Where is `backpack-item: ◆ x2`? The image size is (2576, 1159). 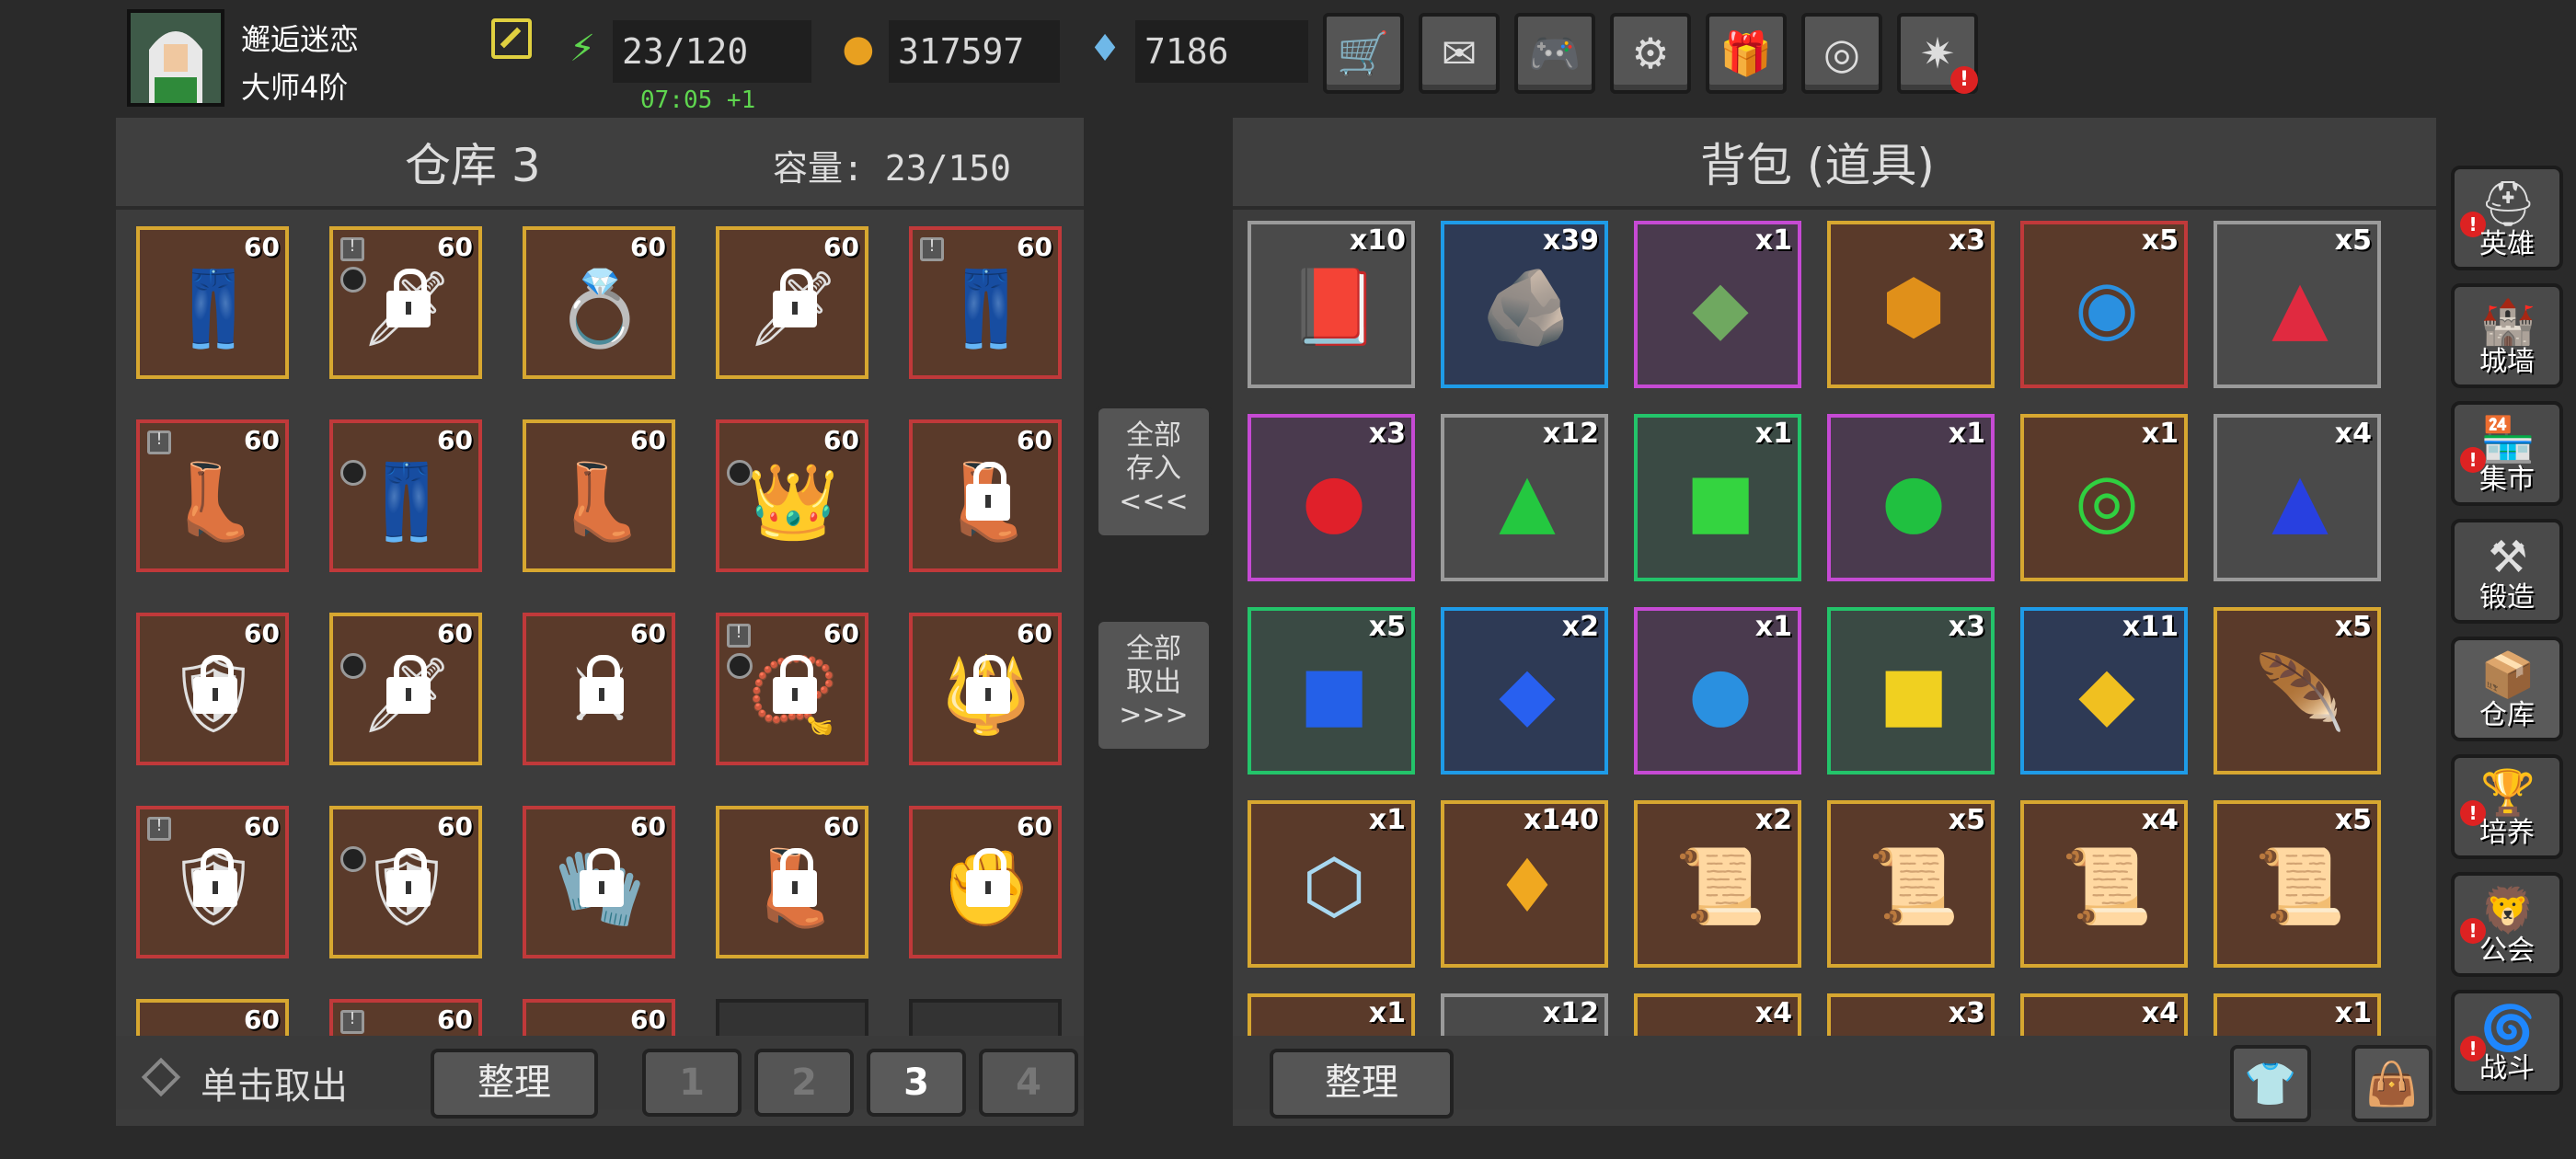 backpack-item: ◆ x2 is located at coordinates (1524, 691).